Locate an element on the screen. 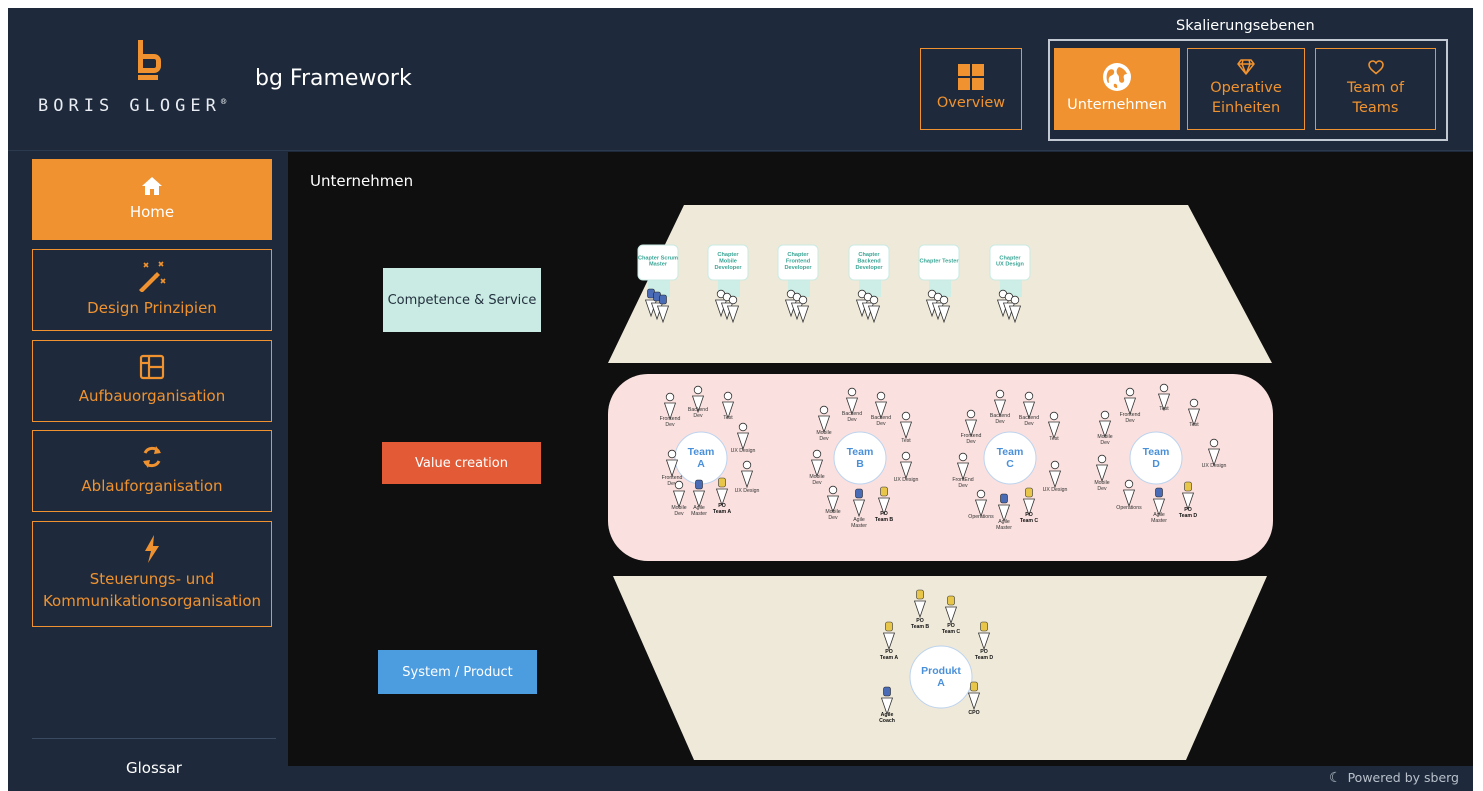 This screenshot has width=1483, height=791. sidebar-item-label-2: Kommunikationsorganisation is located at coordinates (152, 601).